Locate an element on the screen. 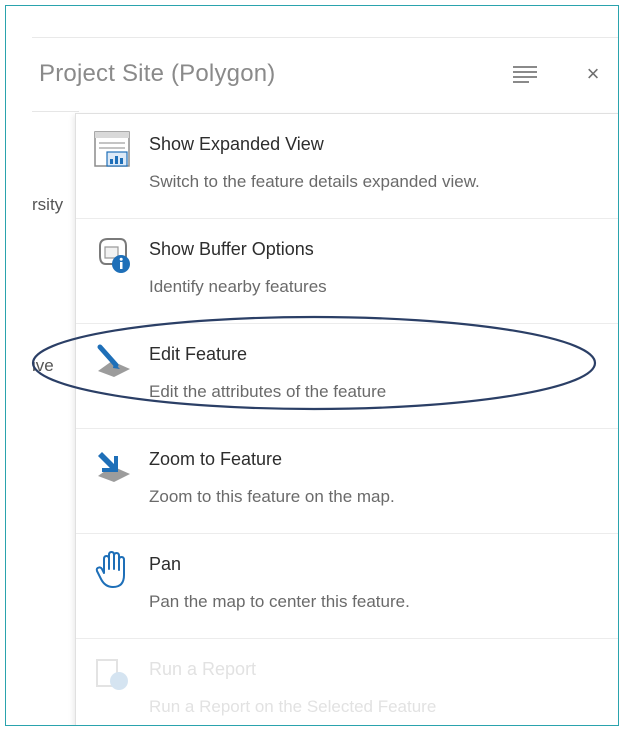 The height and width of the screenshot is (731, 624). menu-item-label: Edit Feature is located at coordinates (198, 354).